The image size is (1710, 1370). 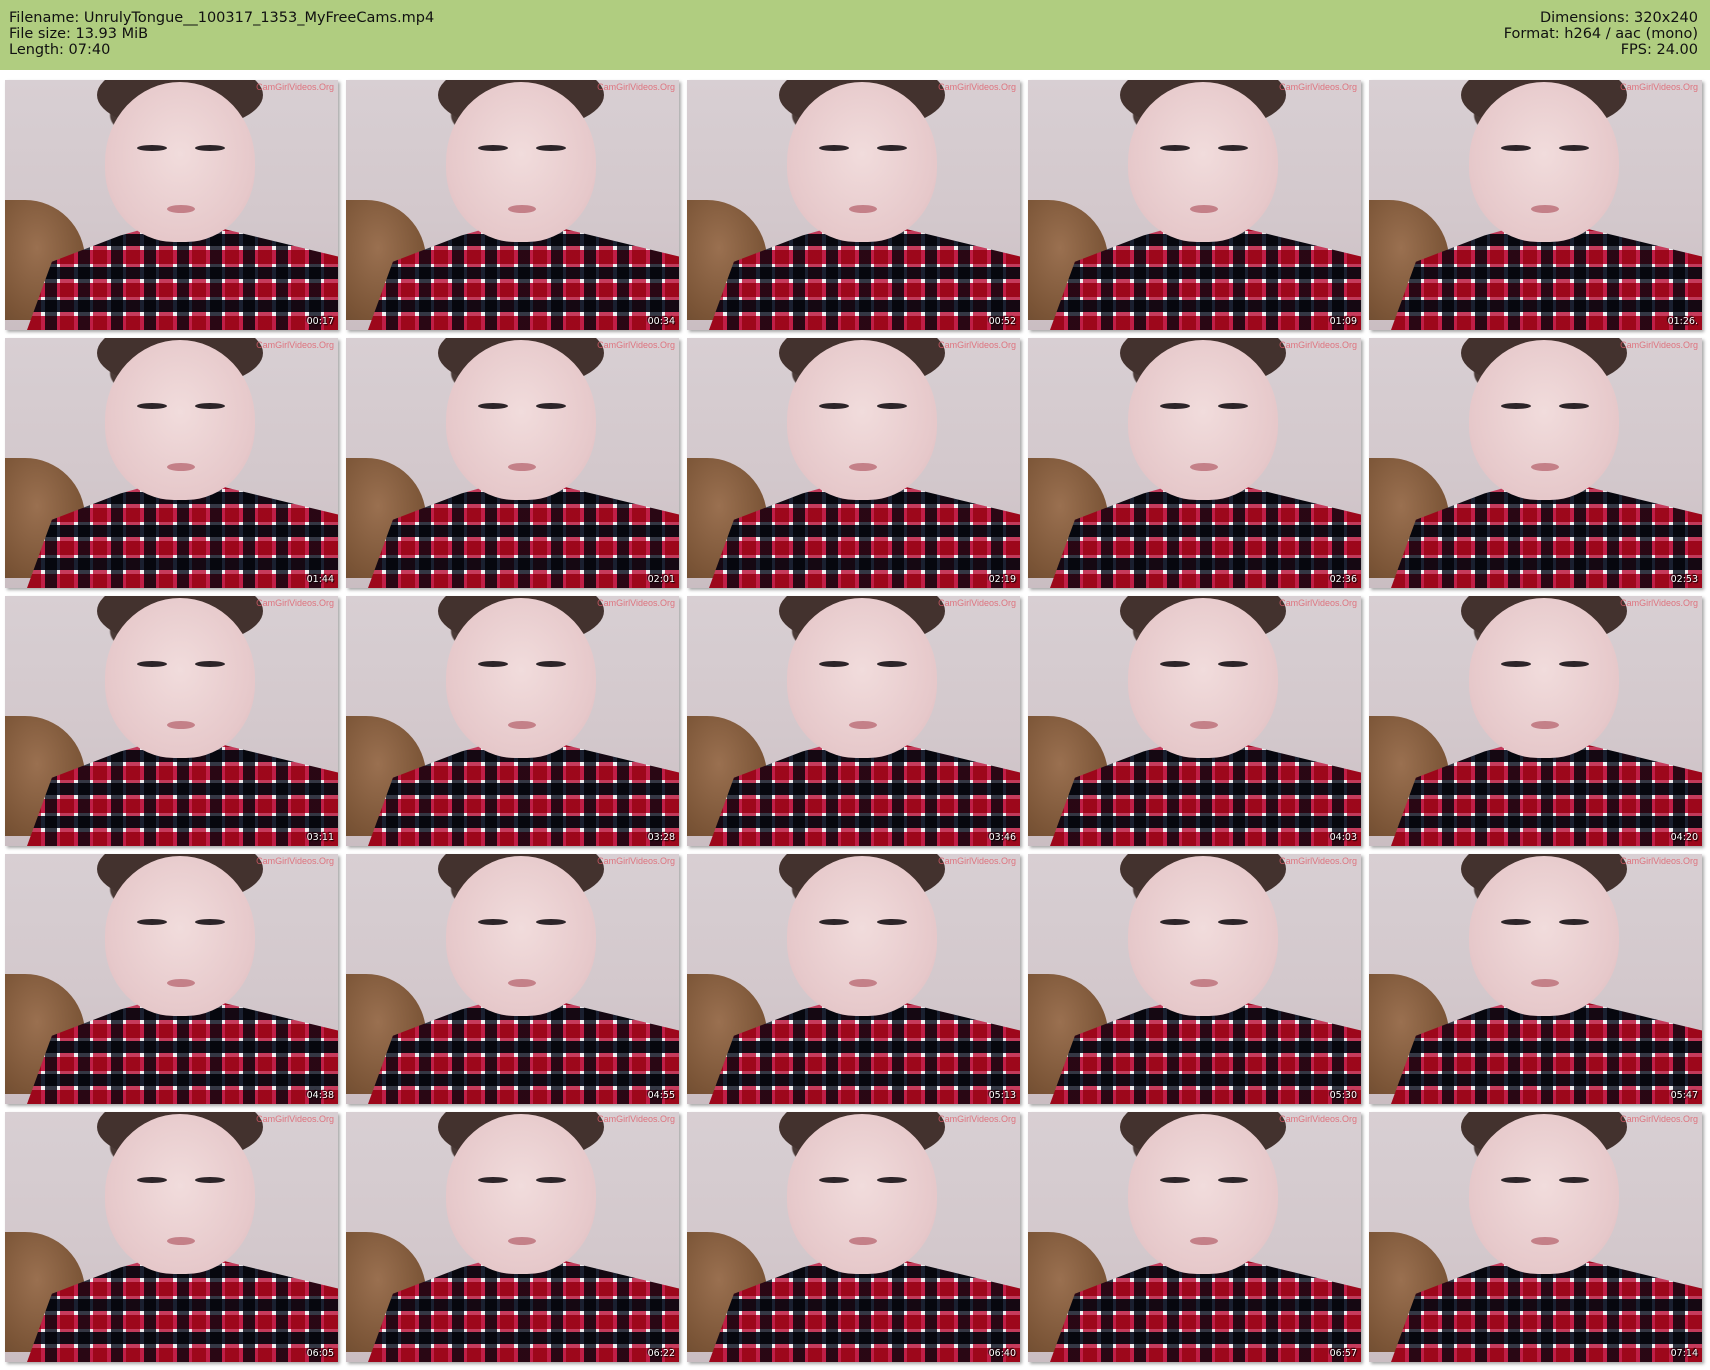 I want to click on timestamp-label: 04:38, so click(x=320, y=1095).